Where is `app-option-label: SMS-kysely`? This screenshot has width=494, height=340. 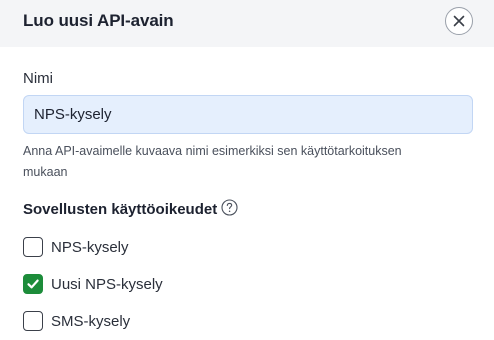 app-option-label: SMS-kysely is located at coordinates (91, 321).